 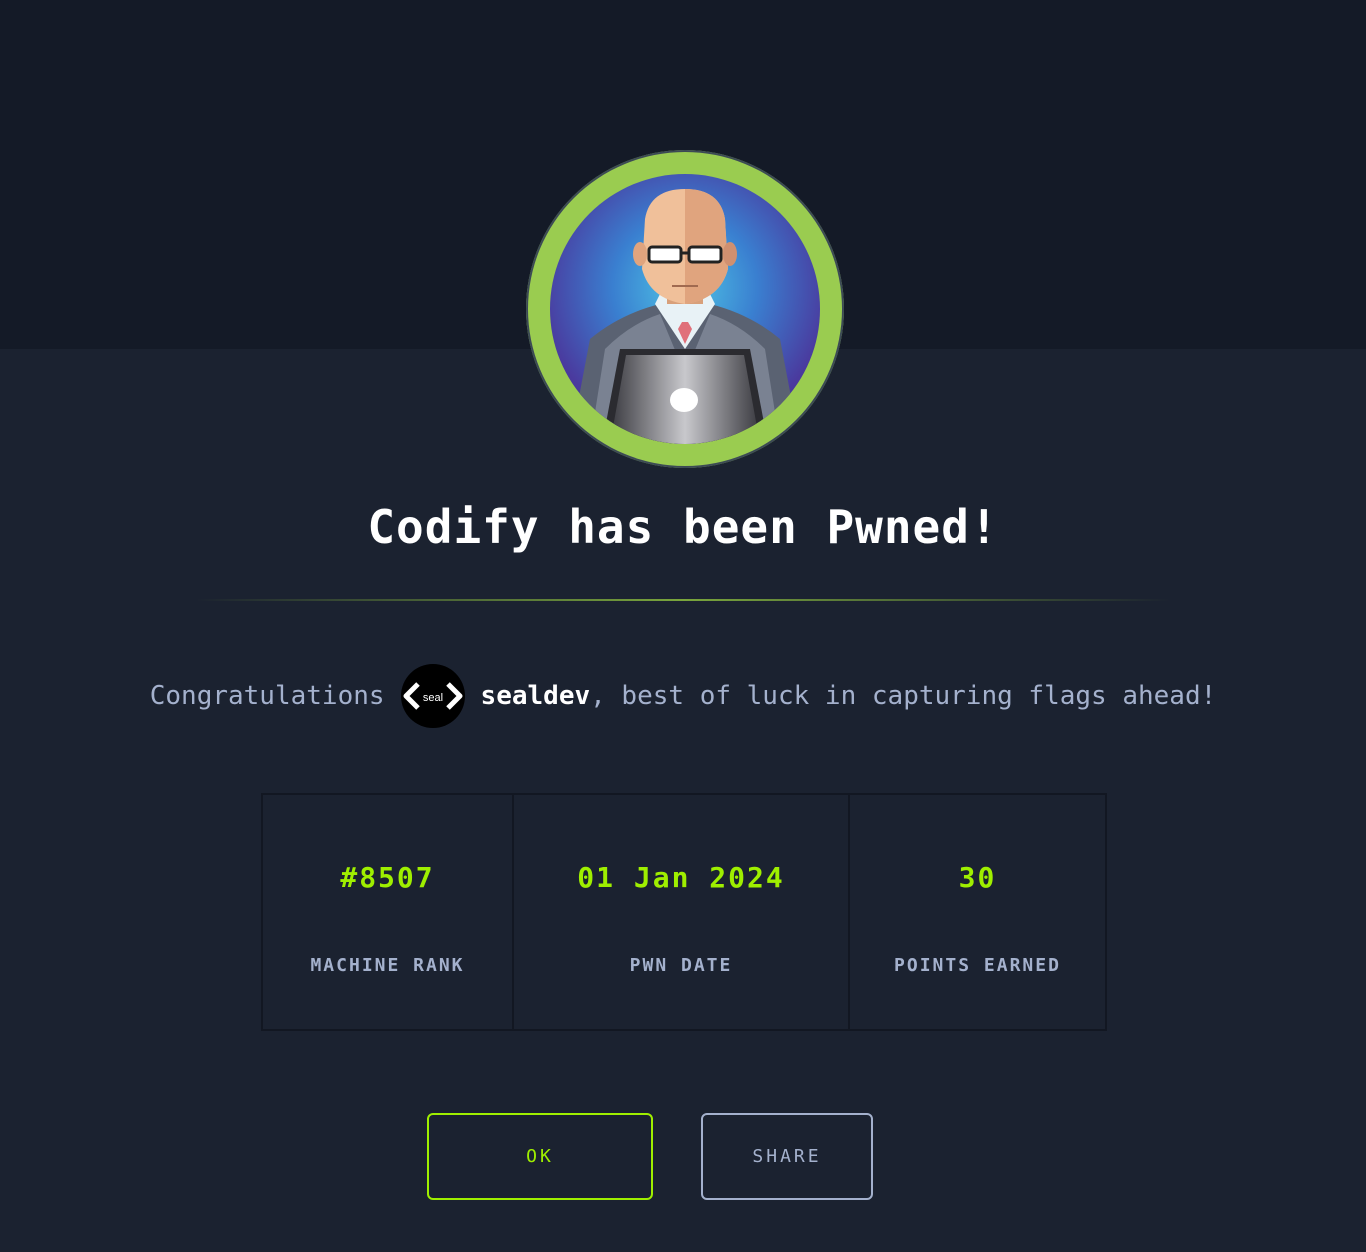 What do you see at coordinates (540, 1156) in the screenshot?
I see `ok-button: OK` at bounding box center [540, 1156].